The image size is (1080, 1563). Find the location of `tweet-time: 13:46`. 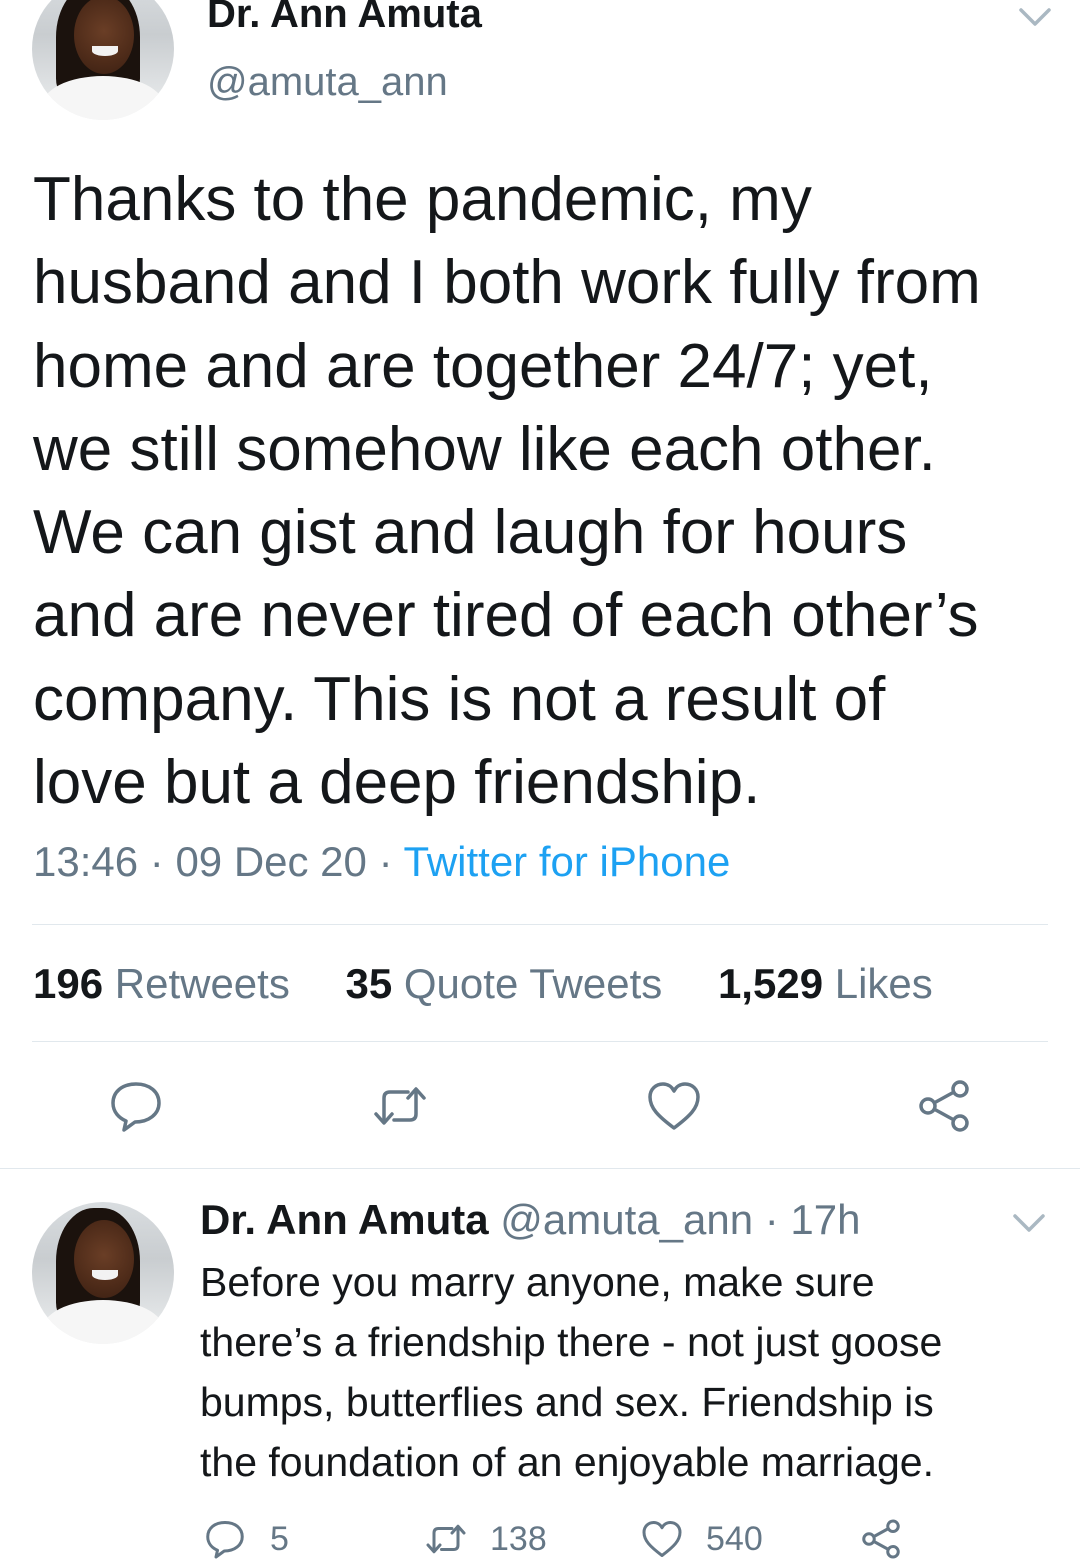

tweet-time: 13:46 is located at coordinates (85, 861).